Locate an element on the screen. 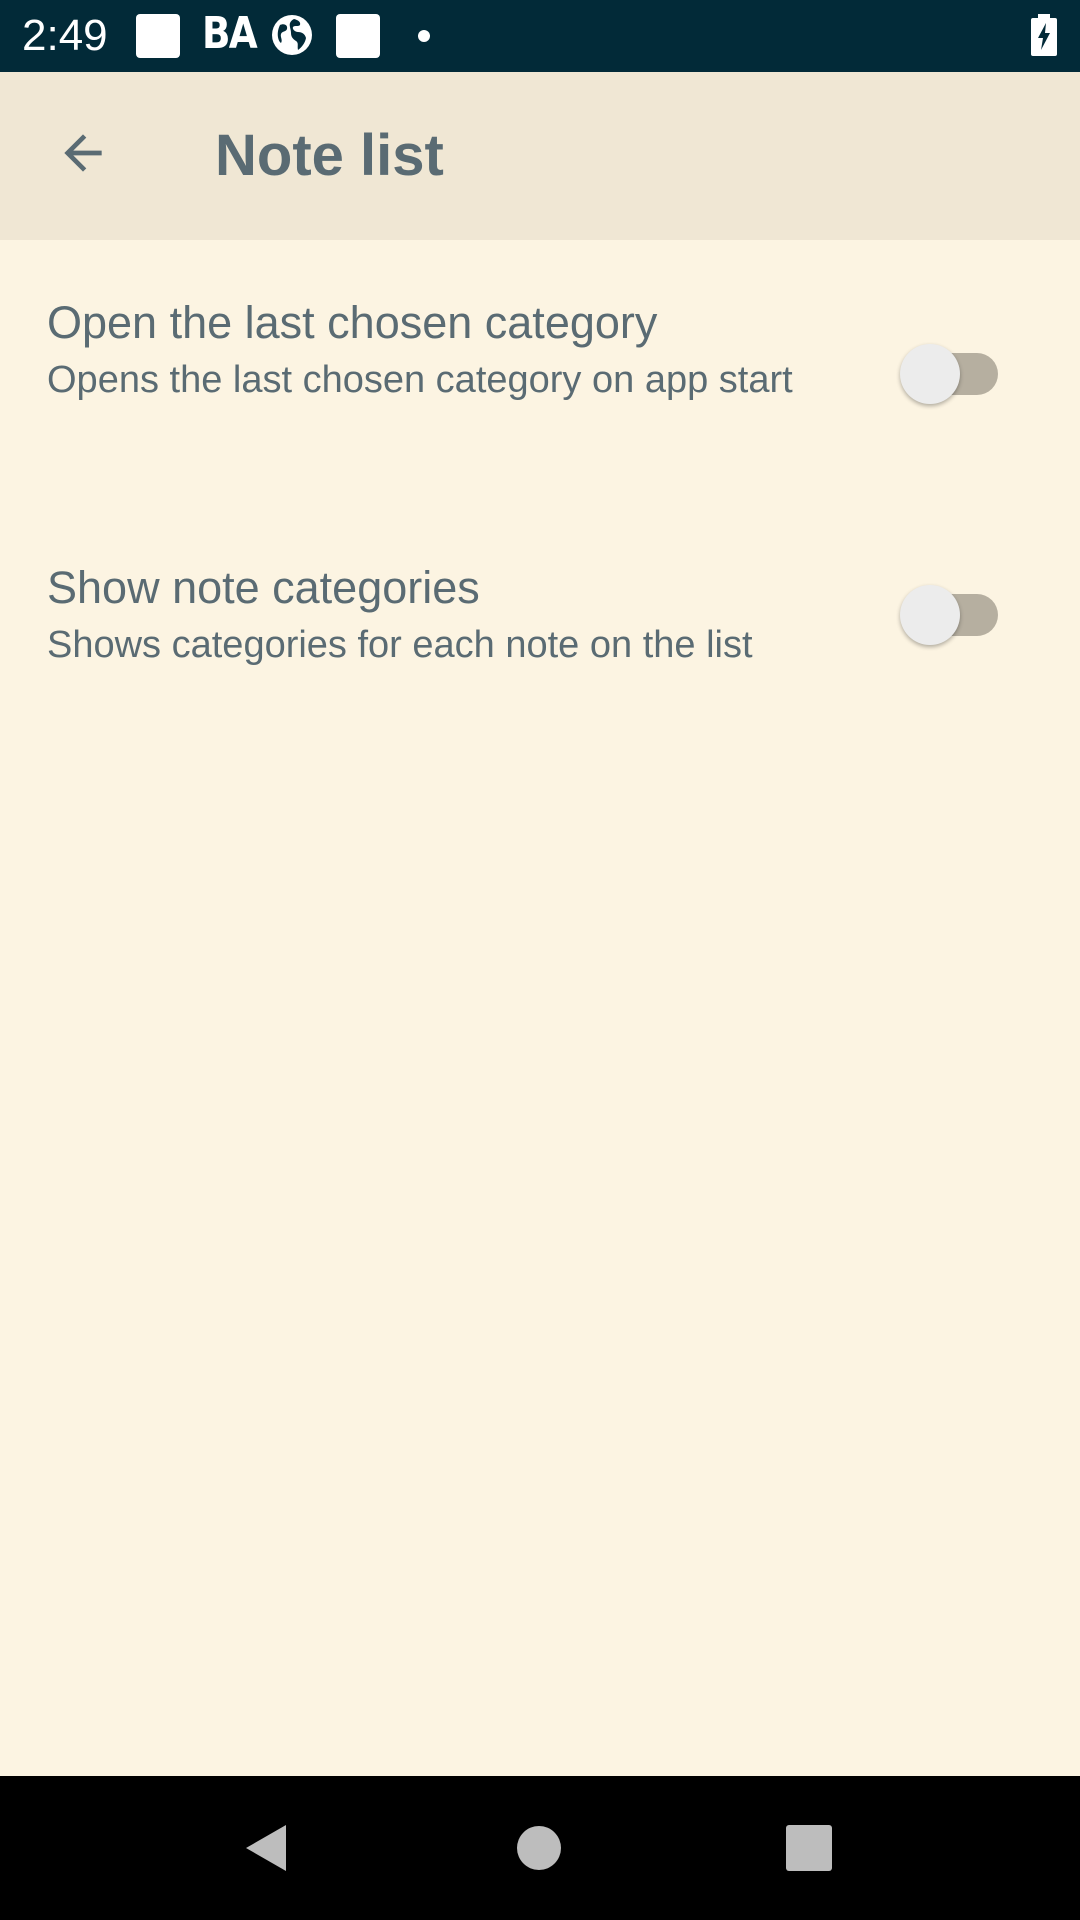 The image size is (1080, 1920). open-last-category-switch is located at coordinates (950, 374).